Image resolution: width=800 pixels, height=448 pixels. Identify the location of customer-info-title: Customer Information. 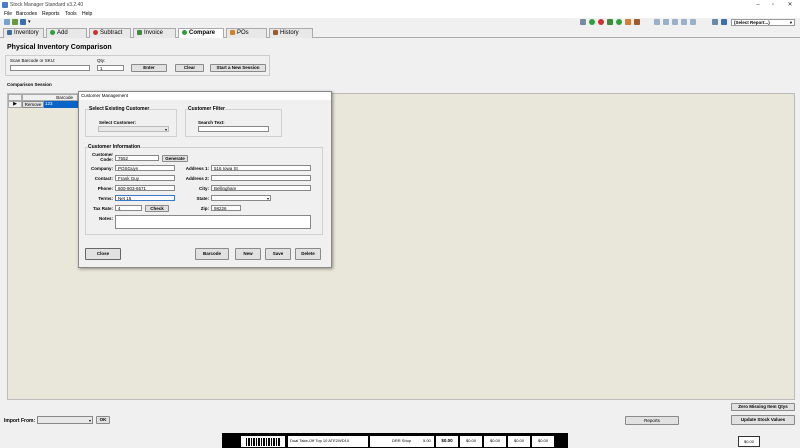
(114, 147).